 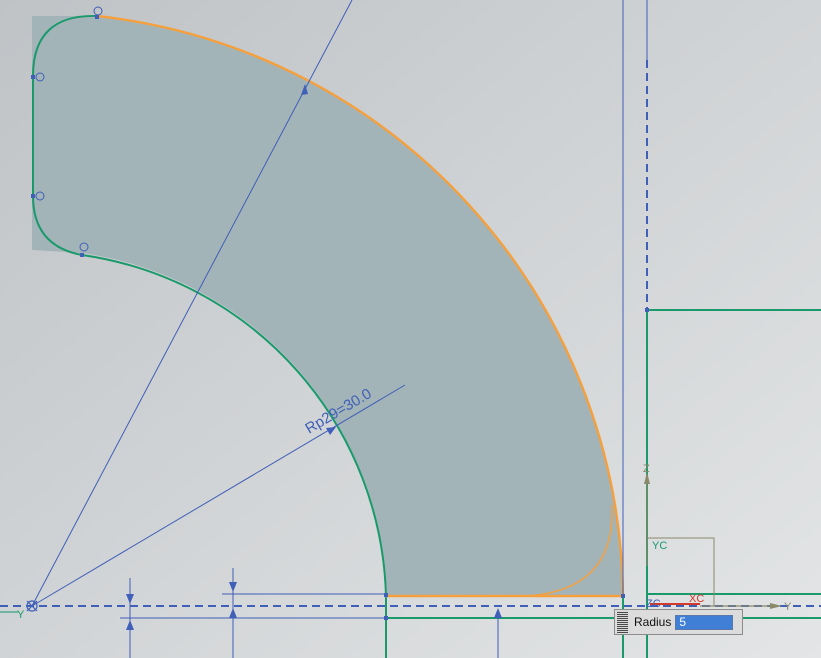 What do you see at coordinates (653, 622) in the screenshot?
I see `radius-label: Radius` at bounding box center [653, 622].